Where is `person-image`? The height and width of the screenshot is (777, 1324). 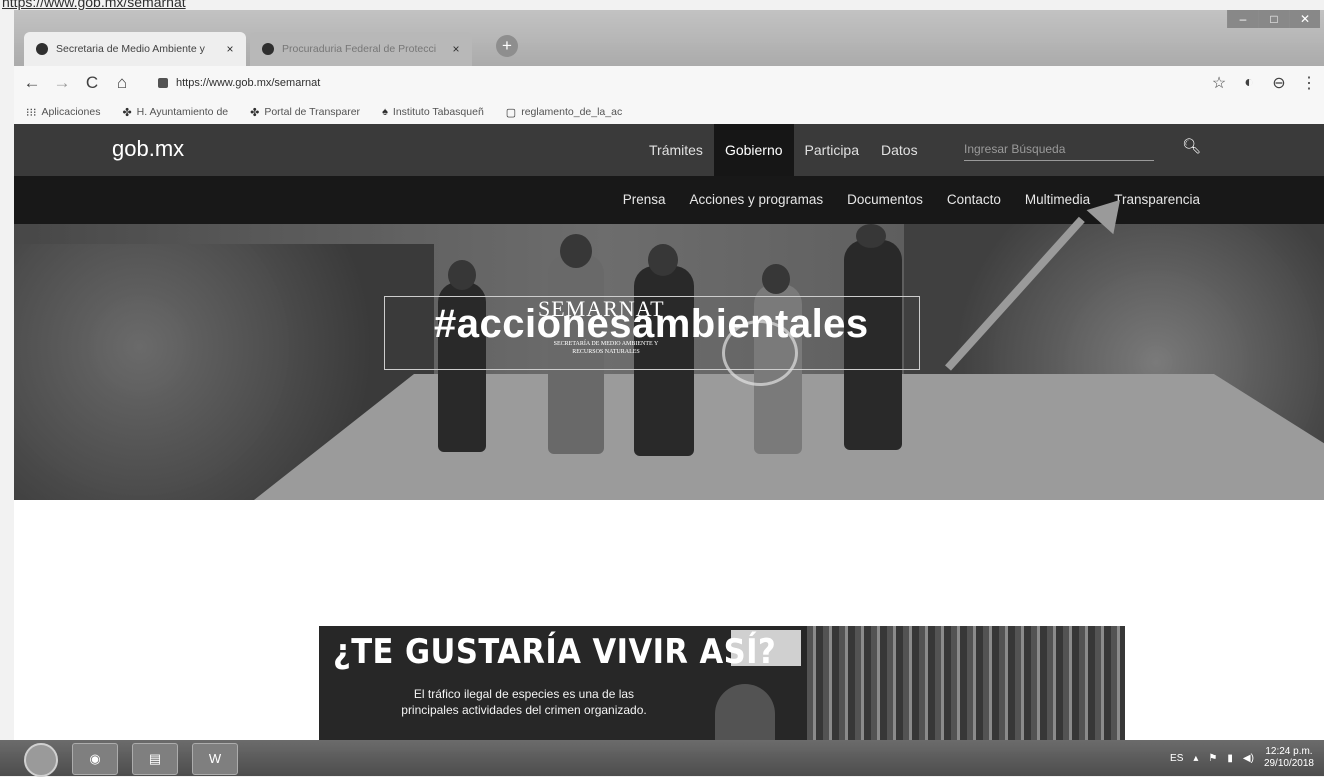 person-image is located at coordinates (745, 712).